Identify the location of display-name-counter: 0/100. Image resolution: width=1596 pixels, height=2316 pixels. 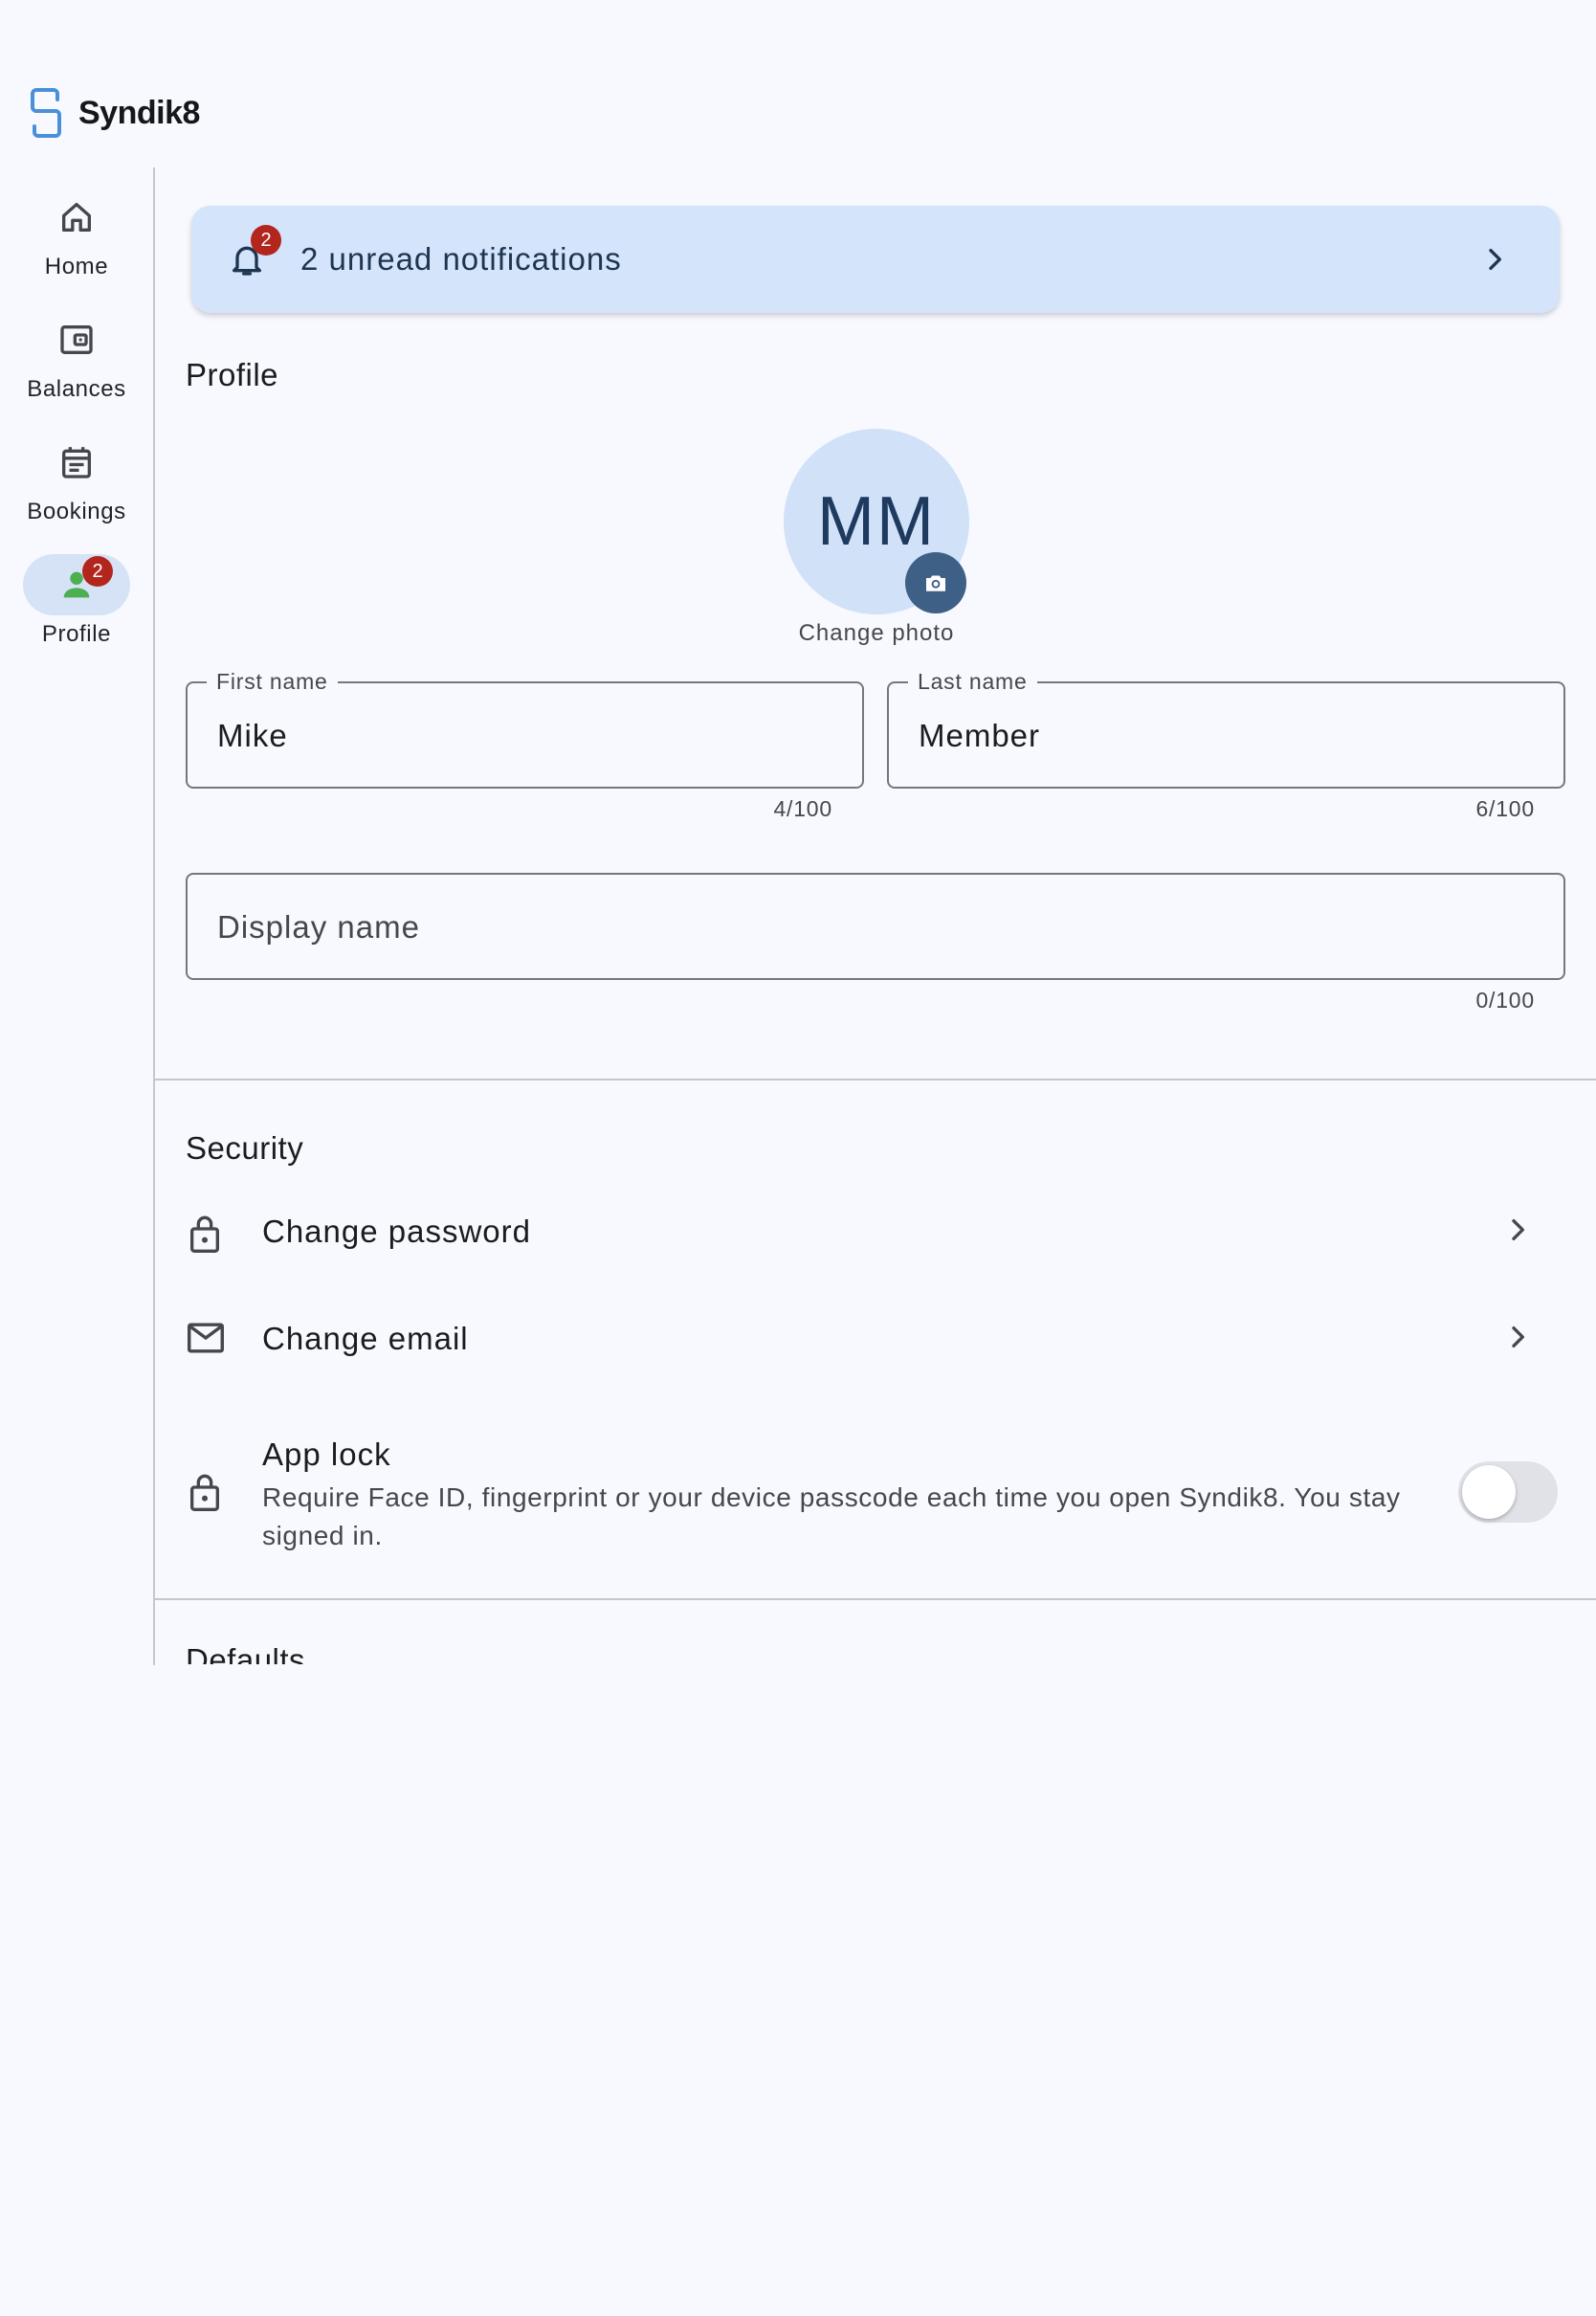
(1505, 1000).